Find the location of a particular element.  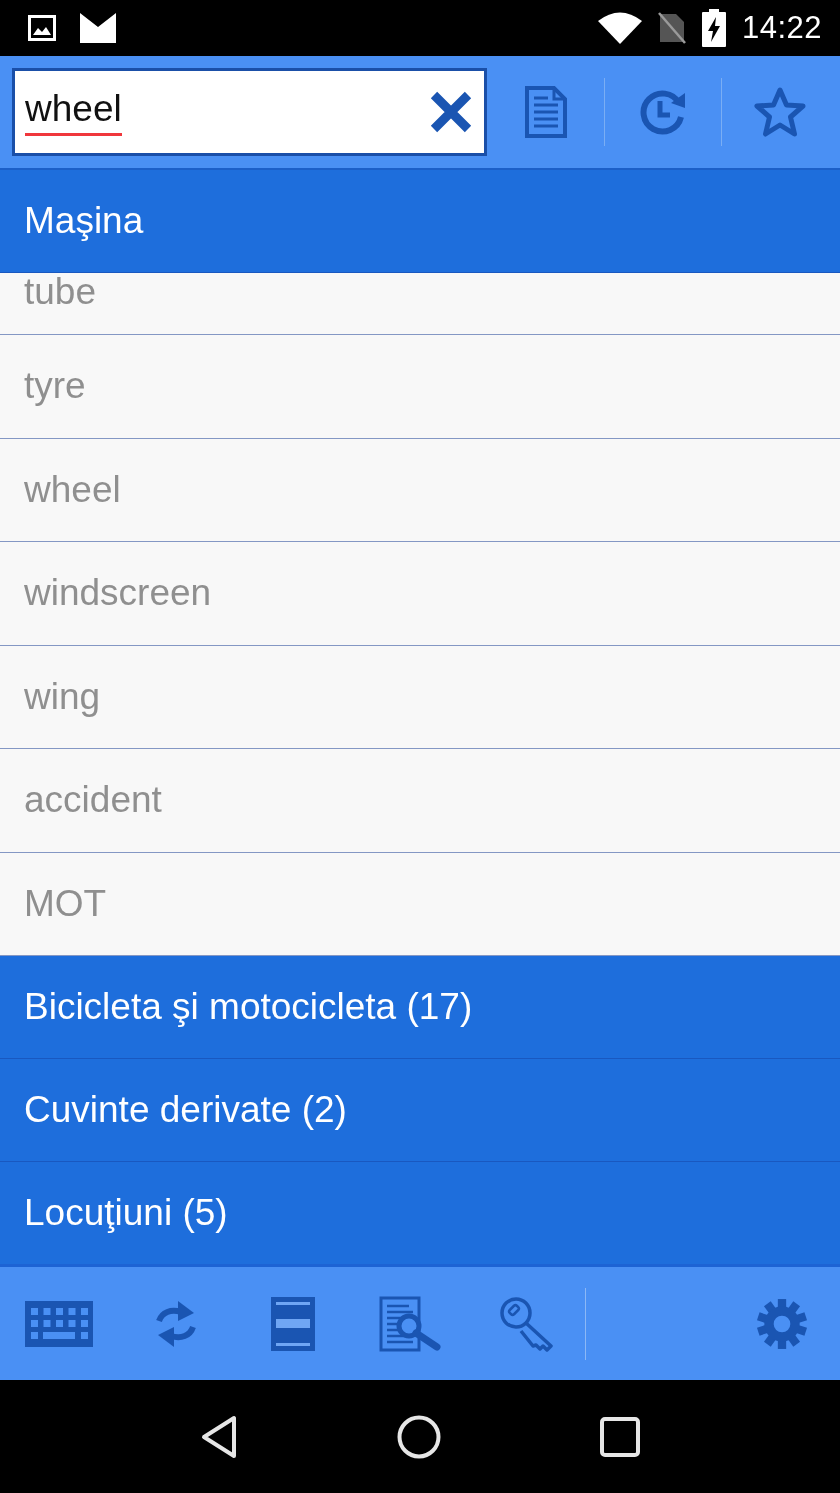

no-sim-icon is located at coordinates (671, 28).